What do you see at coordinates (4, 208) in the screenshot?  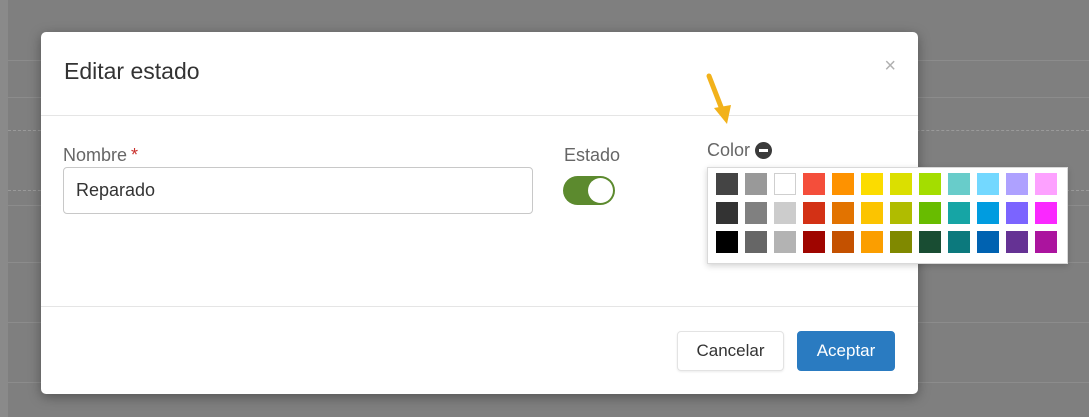 I see `backdrop-edge` at bounding box center [4, 208].